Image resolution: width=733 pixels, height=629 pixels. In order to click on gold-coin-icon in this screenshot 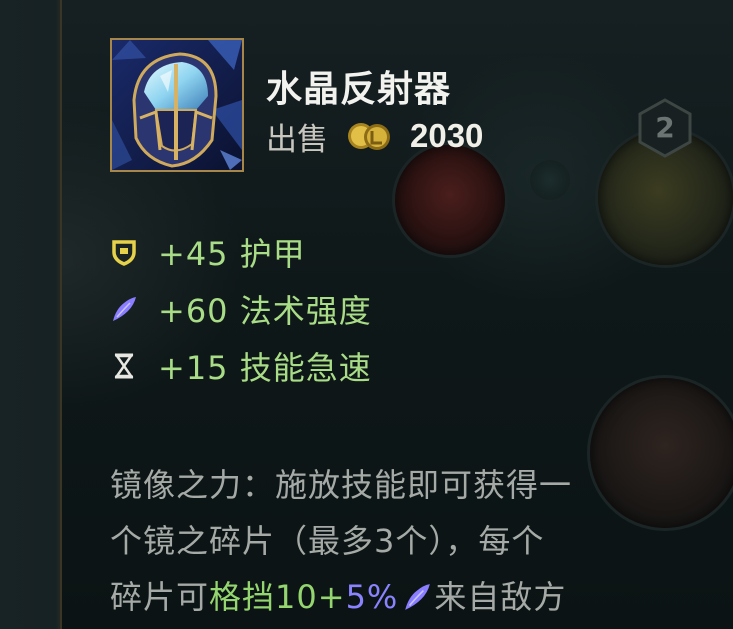, I will do `click(369, 136)`.